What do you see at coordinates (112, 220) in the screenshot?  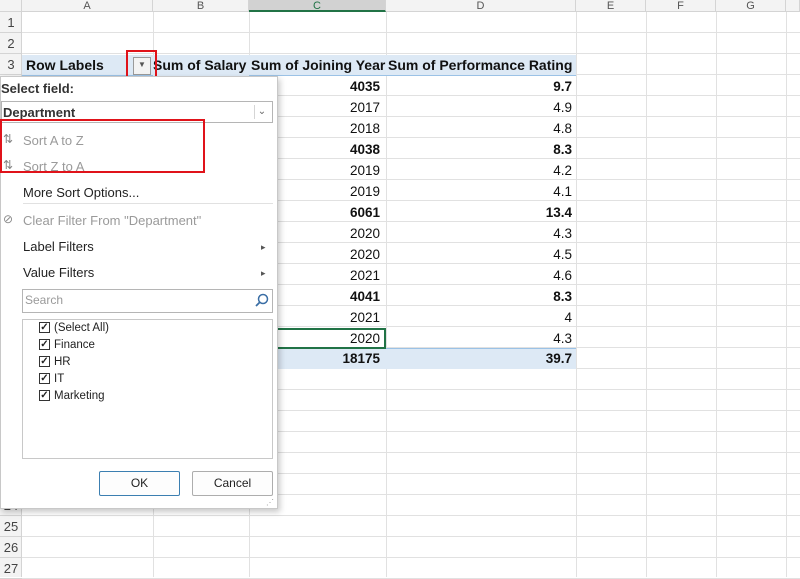 I see `clear-filter-item: Clear Filter From "Department"` at bounding box center [112, 220].